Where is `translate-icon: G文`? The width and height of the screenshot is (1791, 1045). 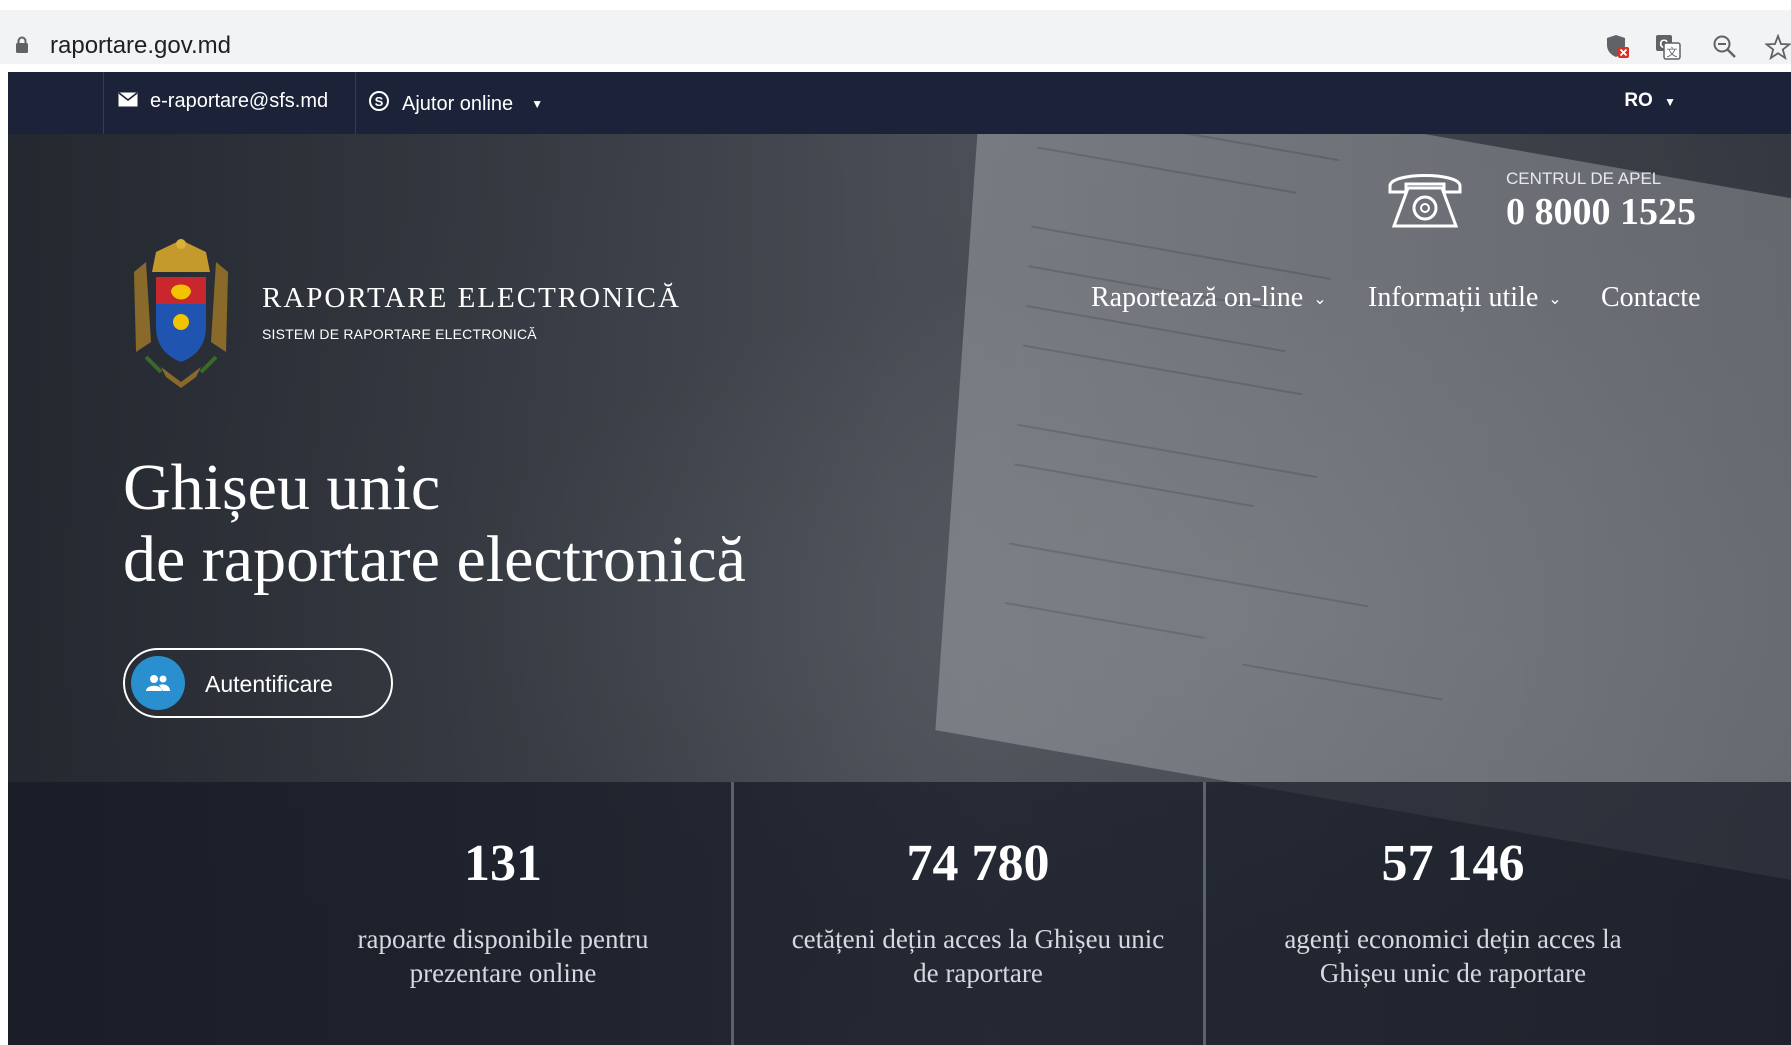 translate-icon: G文 is located at coordinates (1668, 47).